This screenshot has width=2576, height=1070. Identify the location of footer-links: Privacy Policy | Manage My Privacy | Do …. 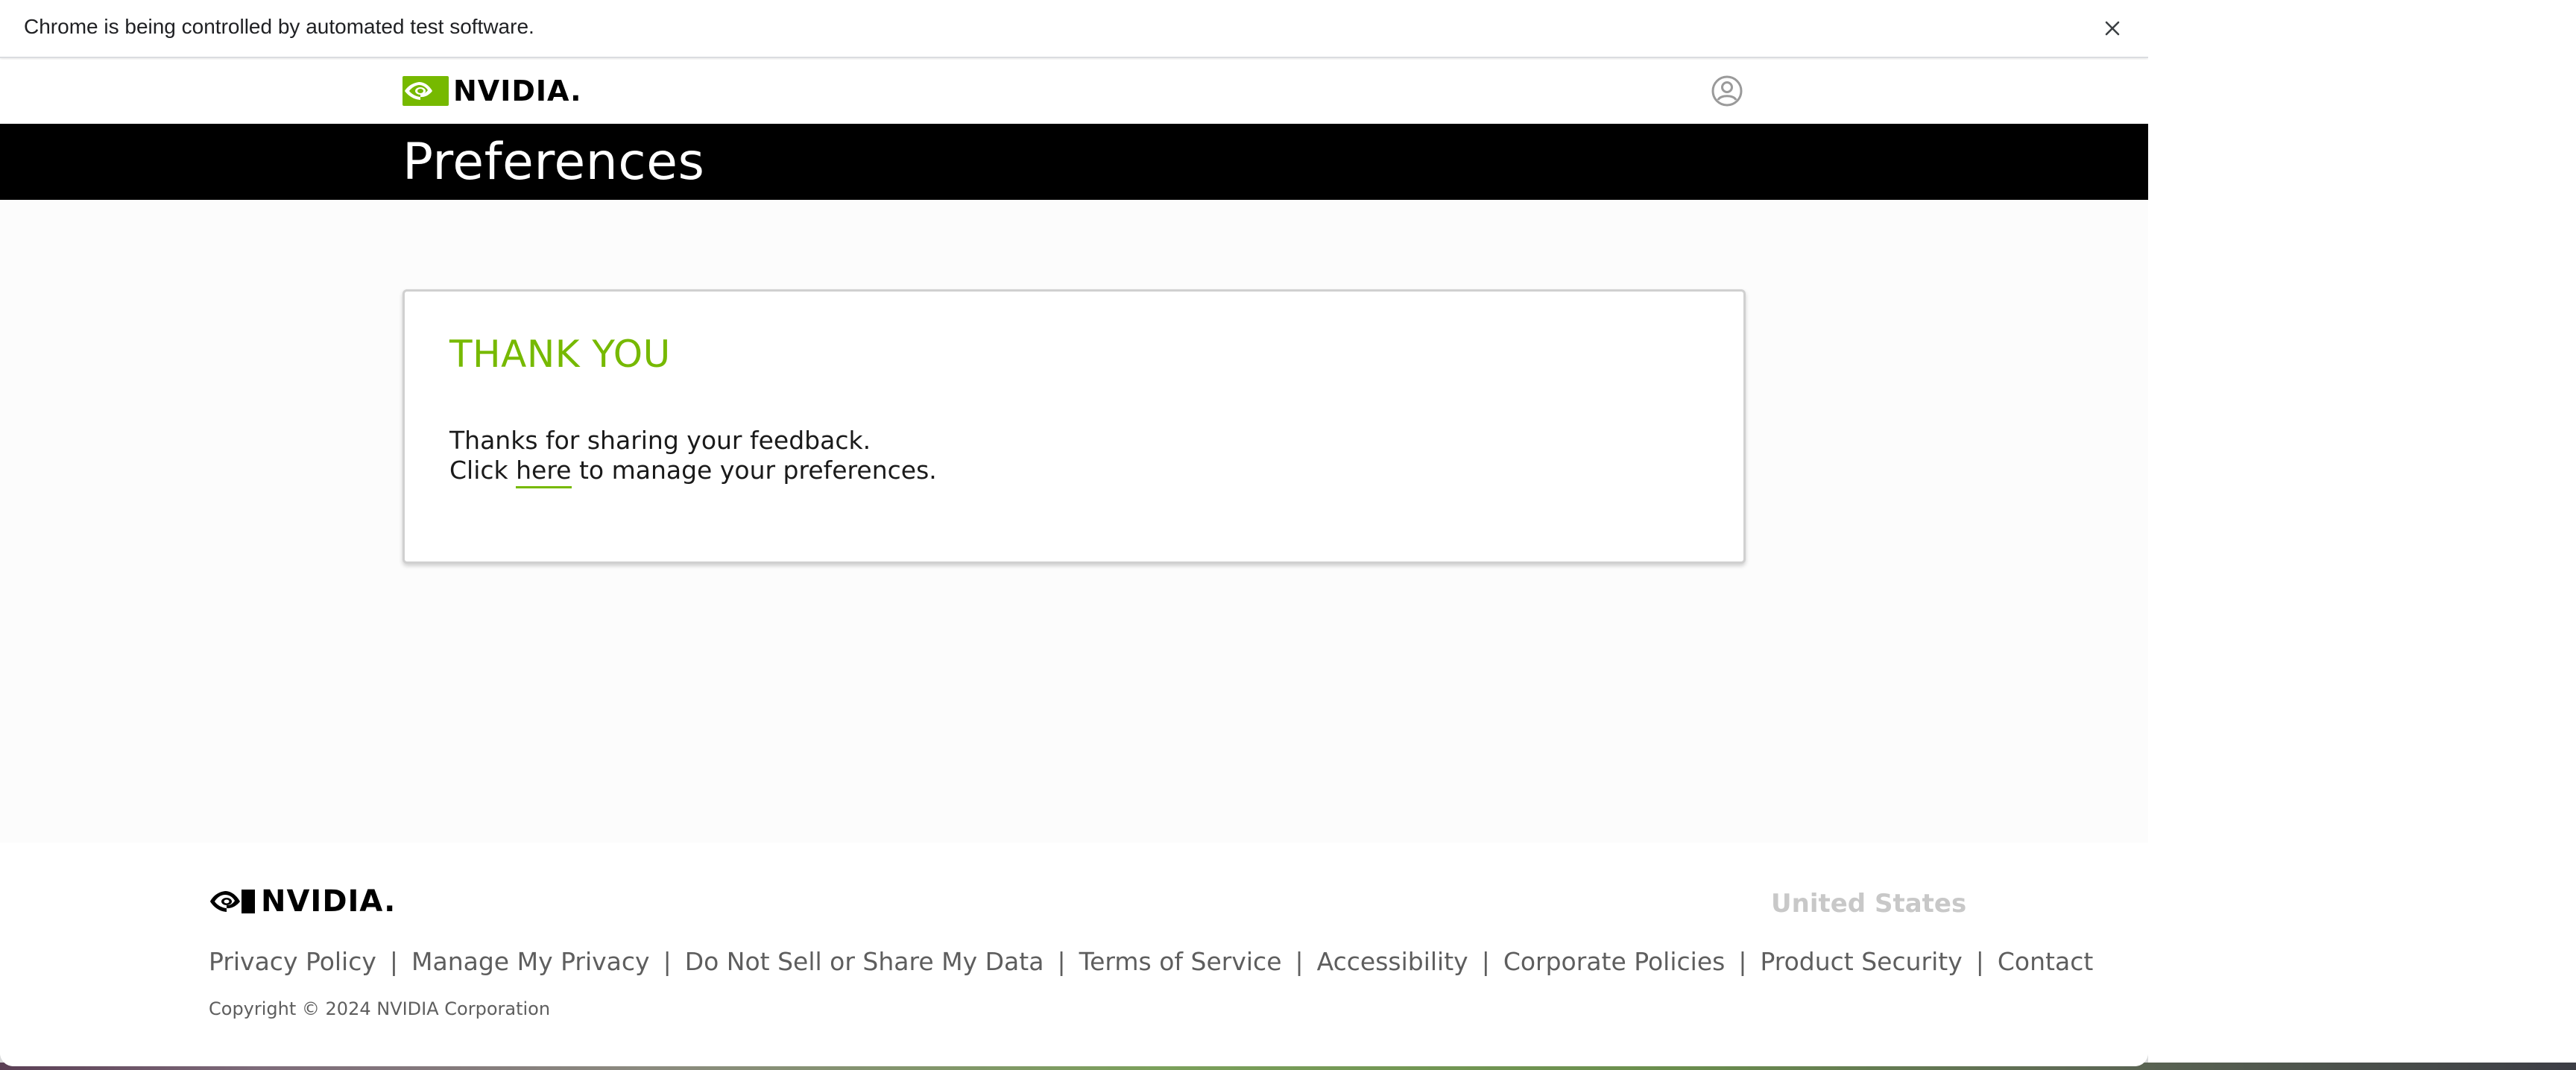
(1151, 961).